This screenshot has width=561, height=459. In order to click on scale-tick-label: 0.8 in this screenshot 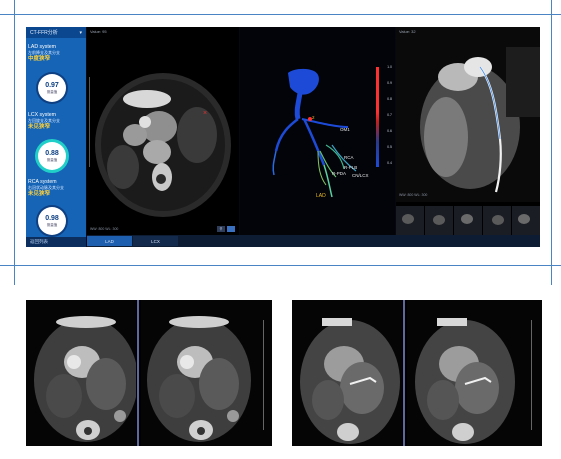, I will do `click(389, 99)`.